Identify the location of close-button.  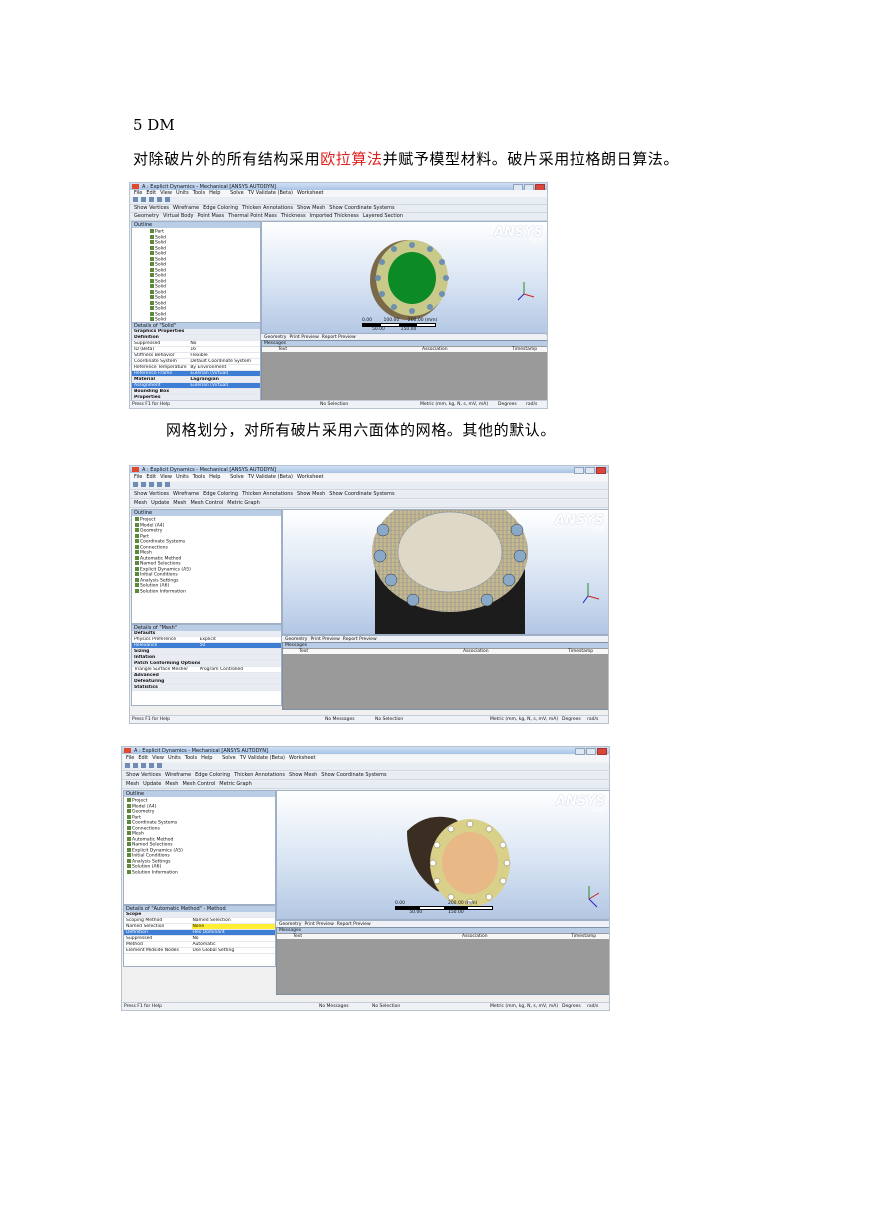
(602, 751).